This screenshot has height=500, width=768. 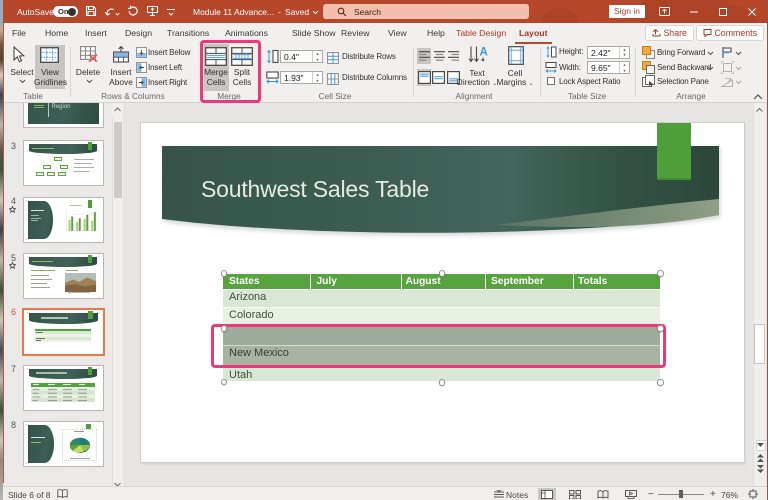 What do you see at coordinates (484, 52) in the screenshot?
I see `svg-text: A` at bounding box center [484, 52].